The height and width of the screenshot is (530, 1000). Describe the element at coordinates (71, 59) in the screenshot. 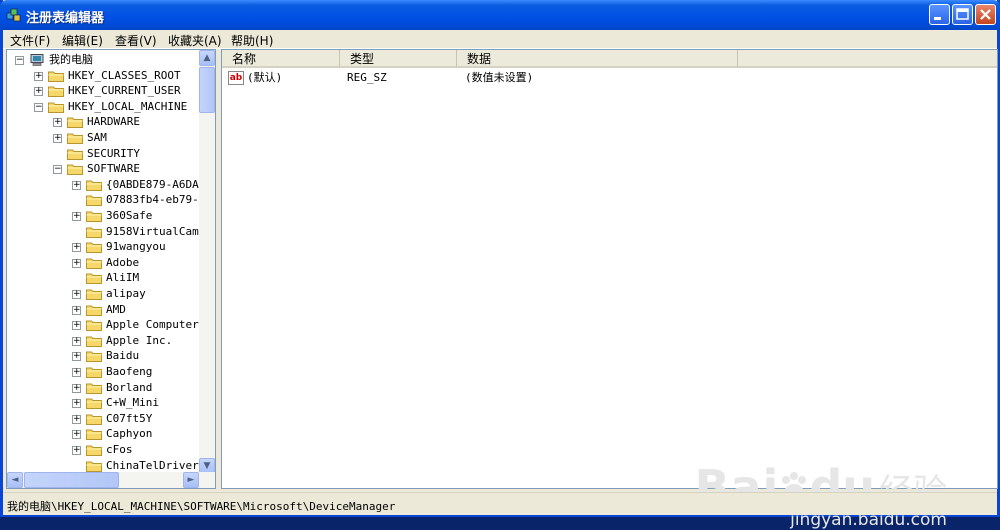

I see `tree-item-label: 我的电脑` at that location.